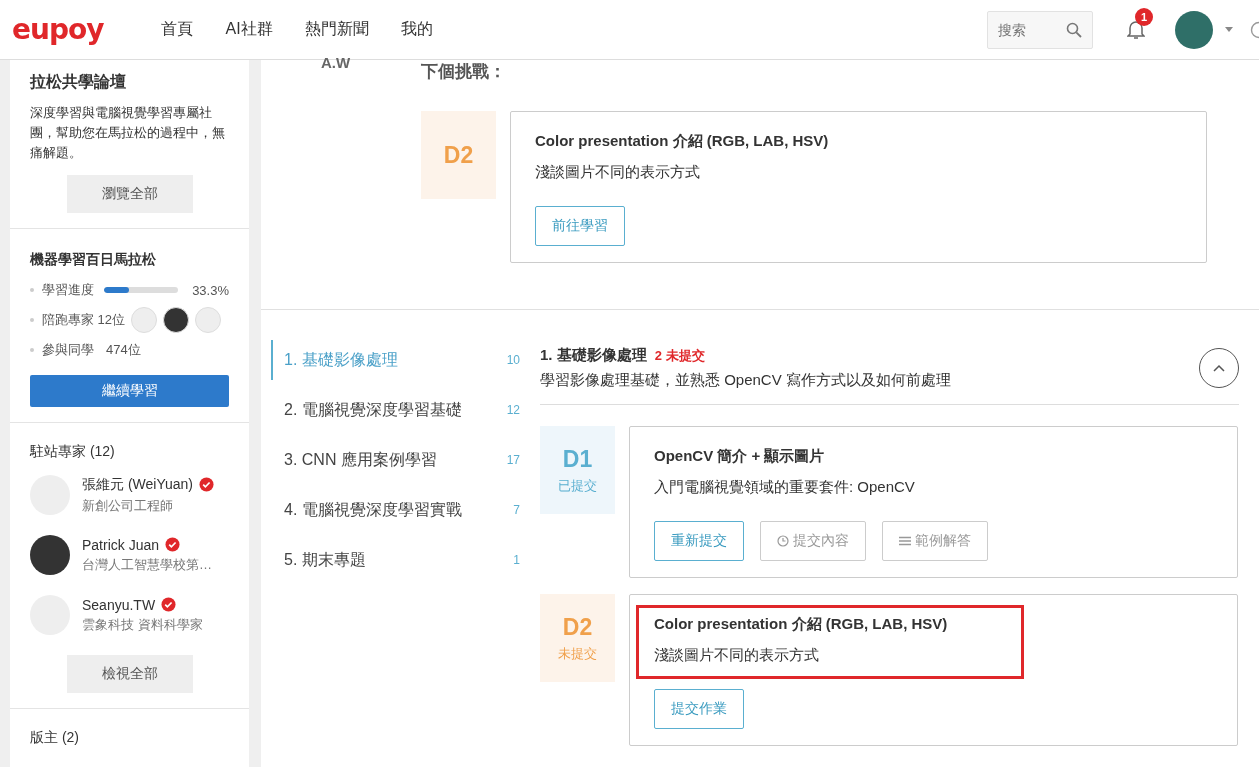  Describe the element at coordinates (745, 380) in the screenshot. I see `section-description: 學習影像處理基礎，並熟悉 OpenCV 寫作方式以及如何前處理` at that location.